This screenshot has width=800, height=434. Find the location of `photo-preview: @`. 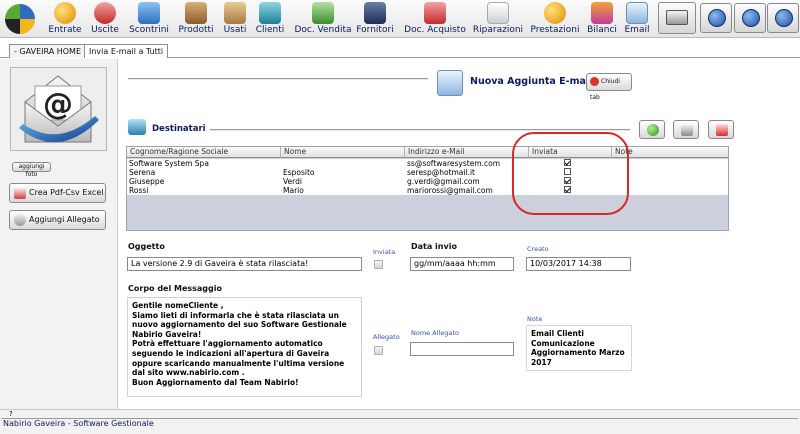

photo-preview: @ is located at coordinates (58, 109).